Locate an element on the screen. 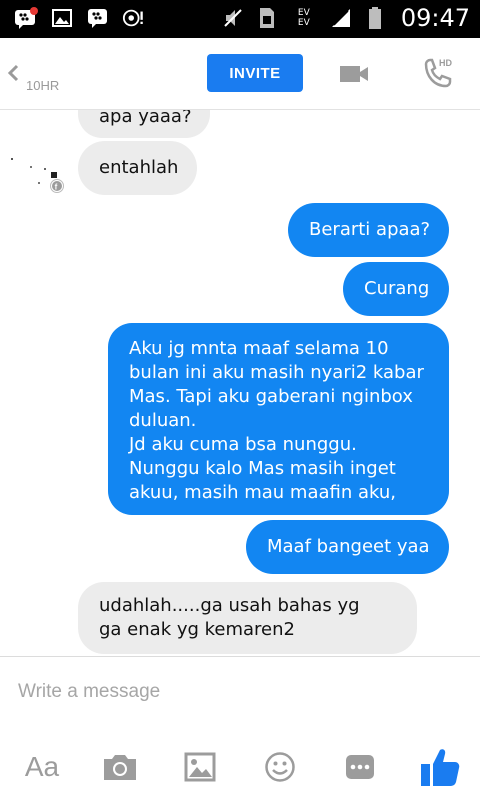 The width and height of the screenshot is (480, 800). message-line: Mas. Tapi aku gaberani nginbox is located at coordinates (271, 396).